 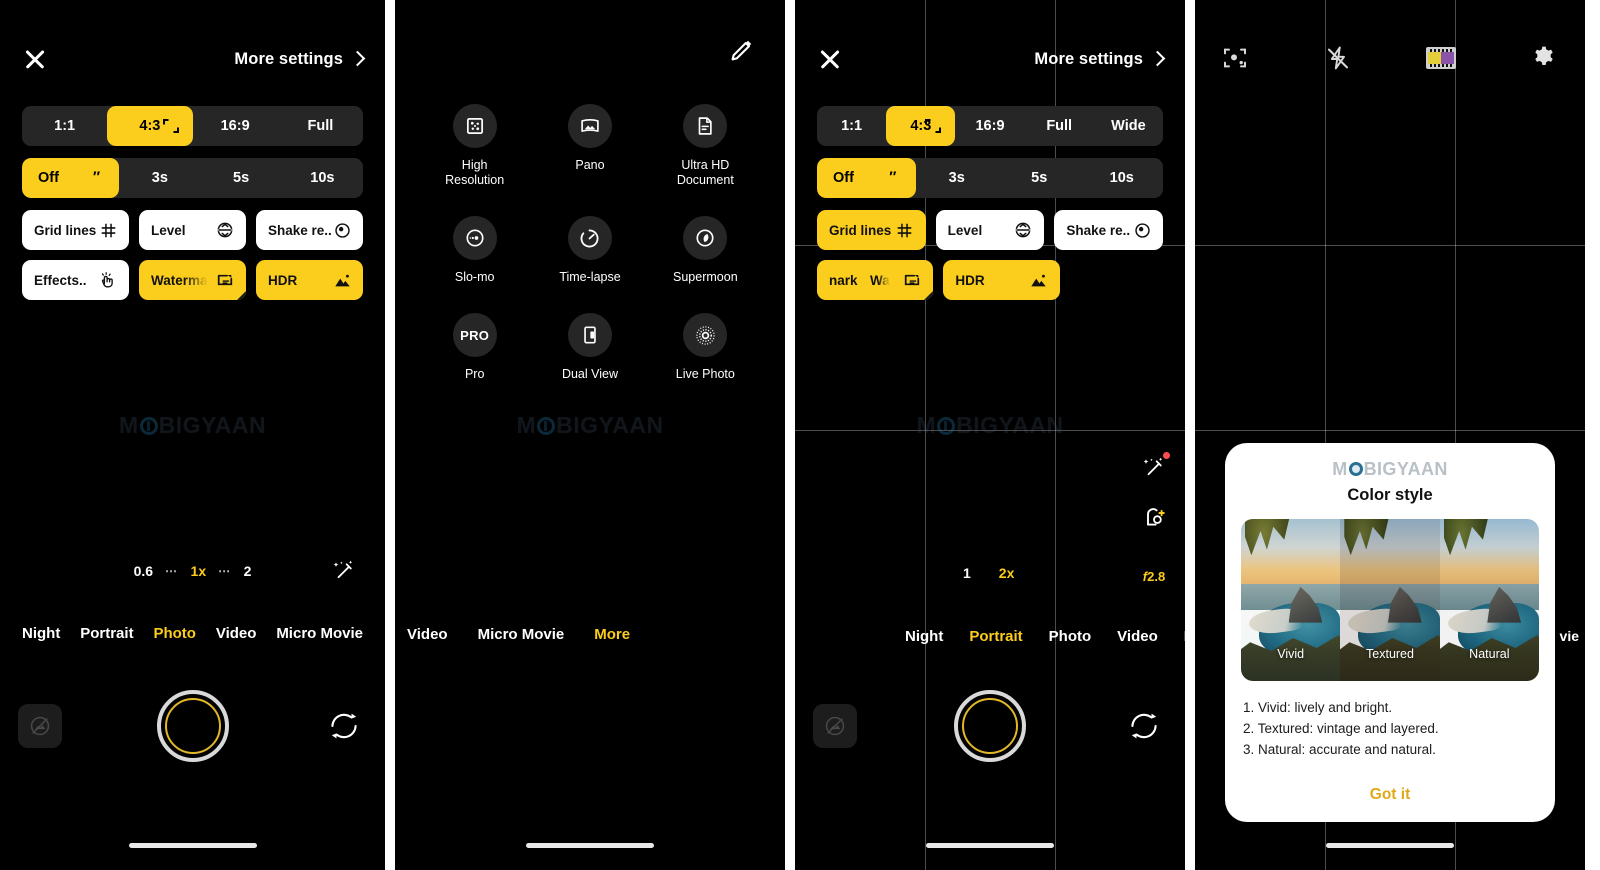 I want to click on hdr-icon, so click(x=342, y=280).